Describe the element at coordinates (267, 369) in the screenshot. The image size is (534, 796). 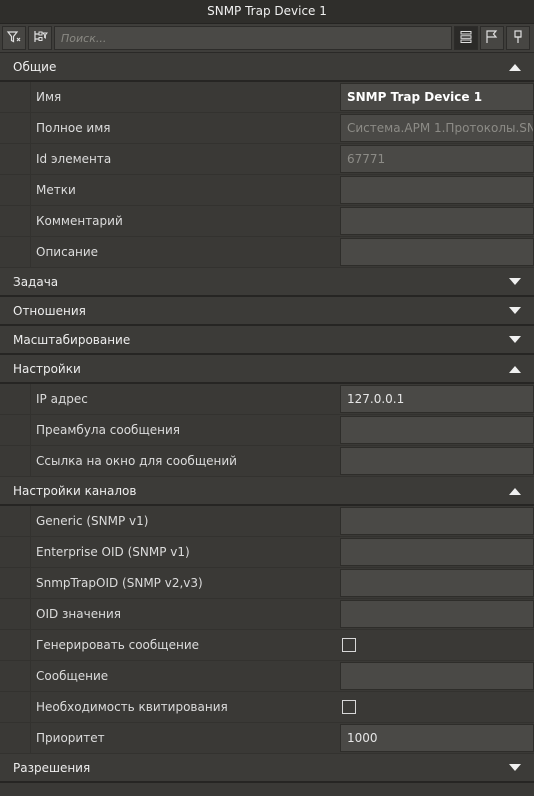
I see `section-settings-header: Настройки` at that location.